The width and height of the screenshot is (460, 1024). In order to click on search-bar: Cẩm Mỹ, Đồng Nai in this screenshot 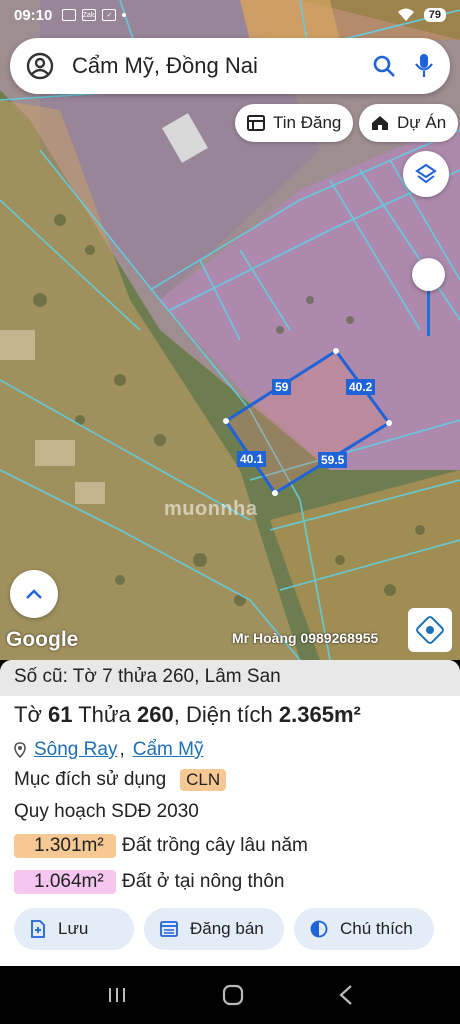, I will do `click(230, 66)`.